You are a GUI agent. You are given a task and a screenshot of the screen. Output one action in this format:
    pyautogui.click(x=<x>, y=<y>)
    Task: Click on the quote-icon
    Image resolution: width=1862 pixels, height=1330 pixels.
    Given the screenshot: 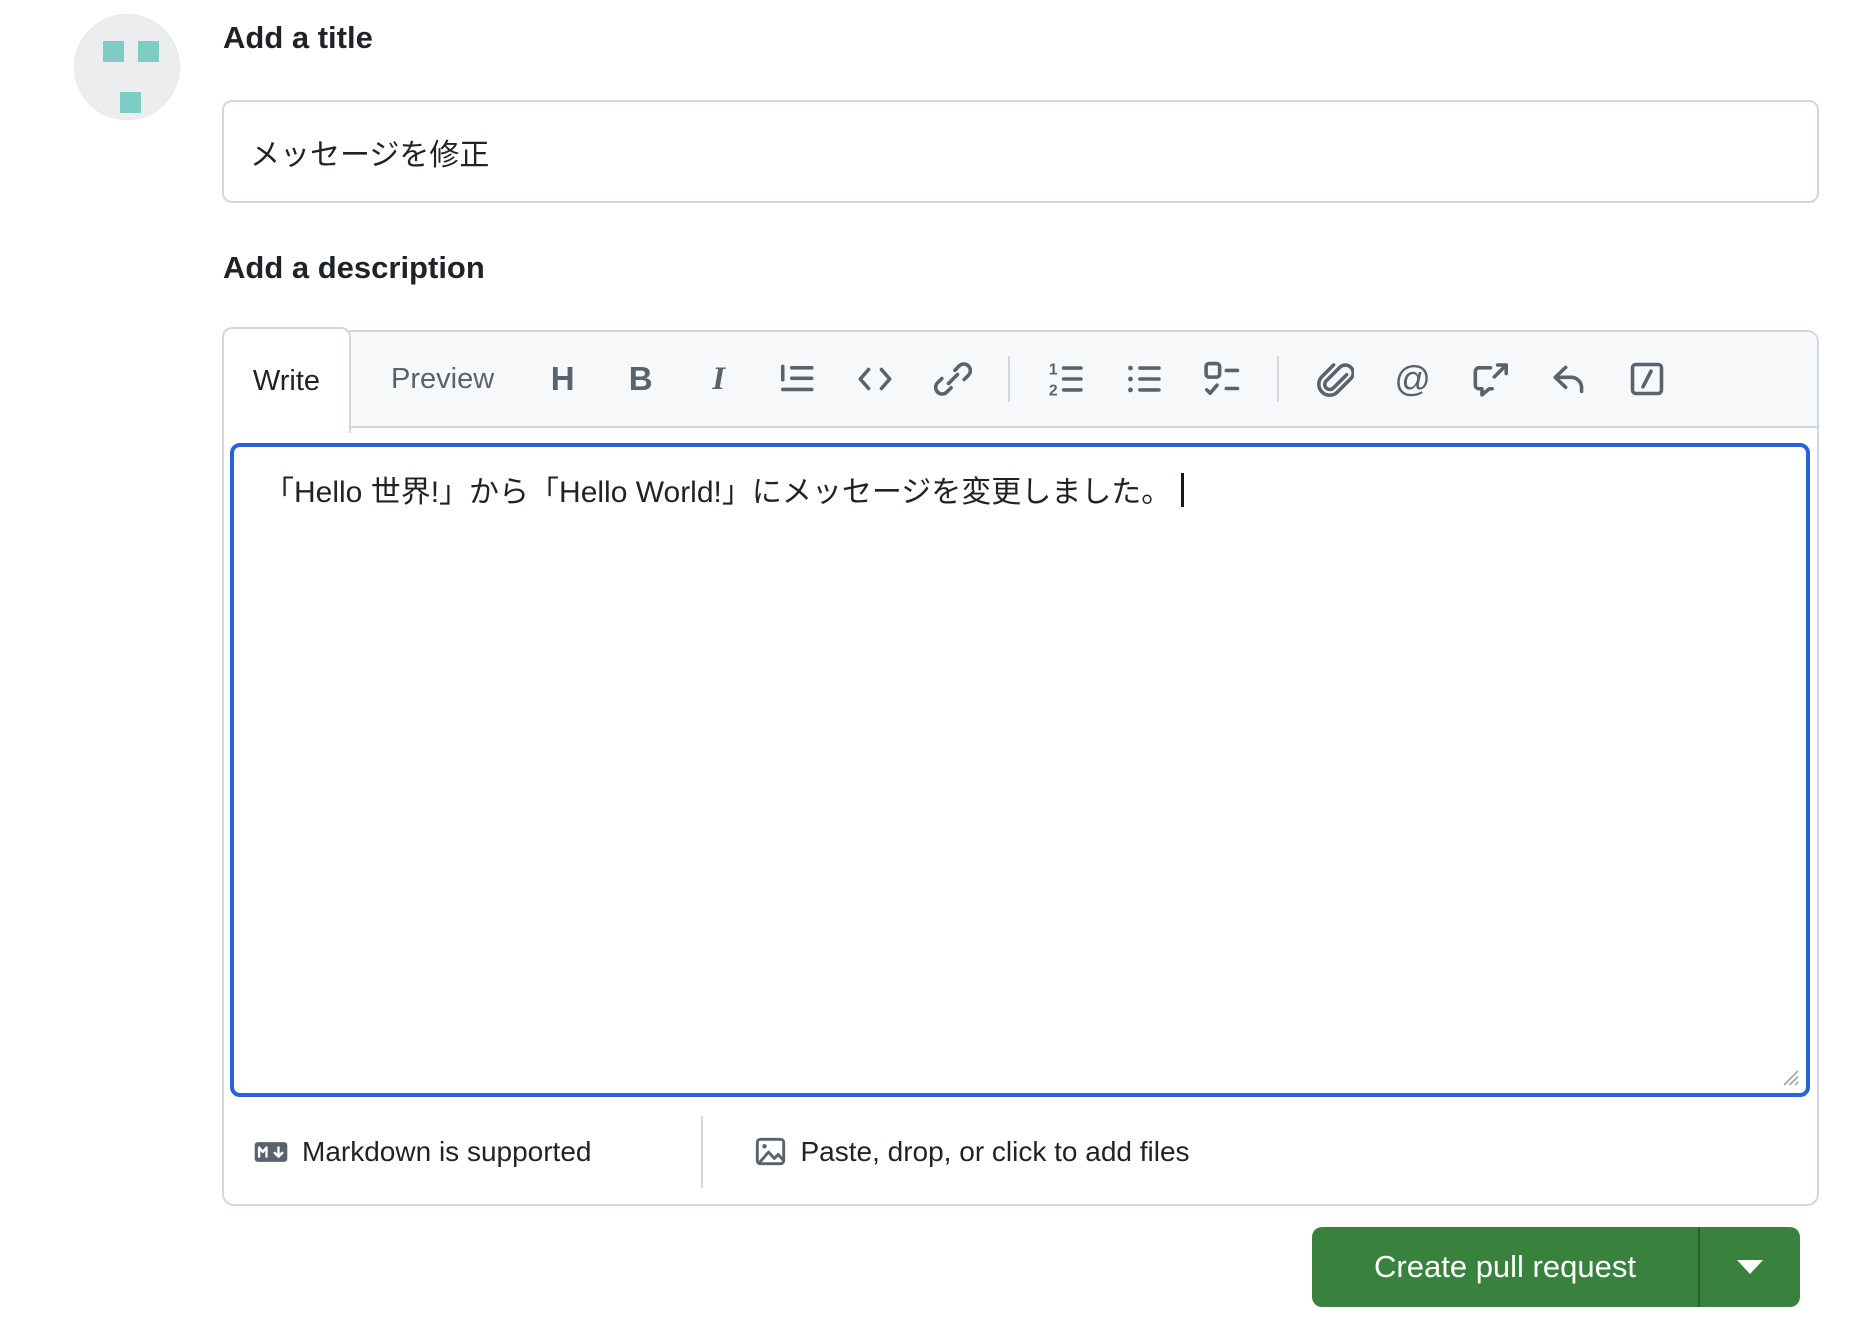 What is the action you would take?
    pyautogui.click(x=797, y=378)
    